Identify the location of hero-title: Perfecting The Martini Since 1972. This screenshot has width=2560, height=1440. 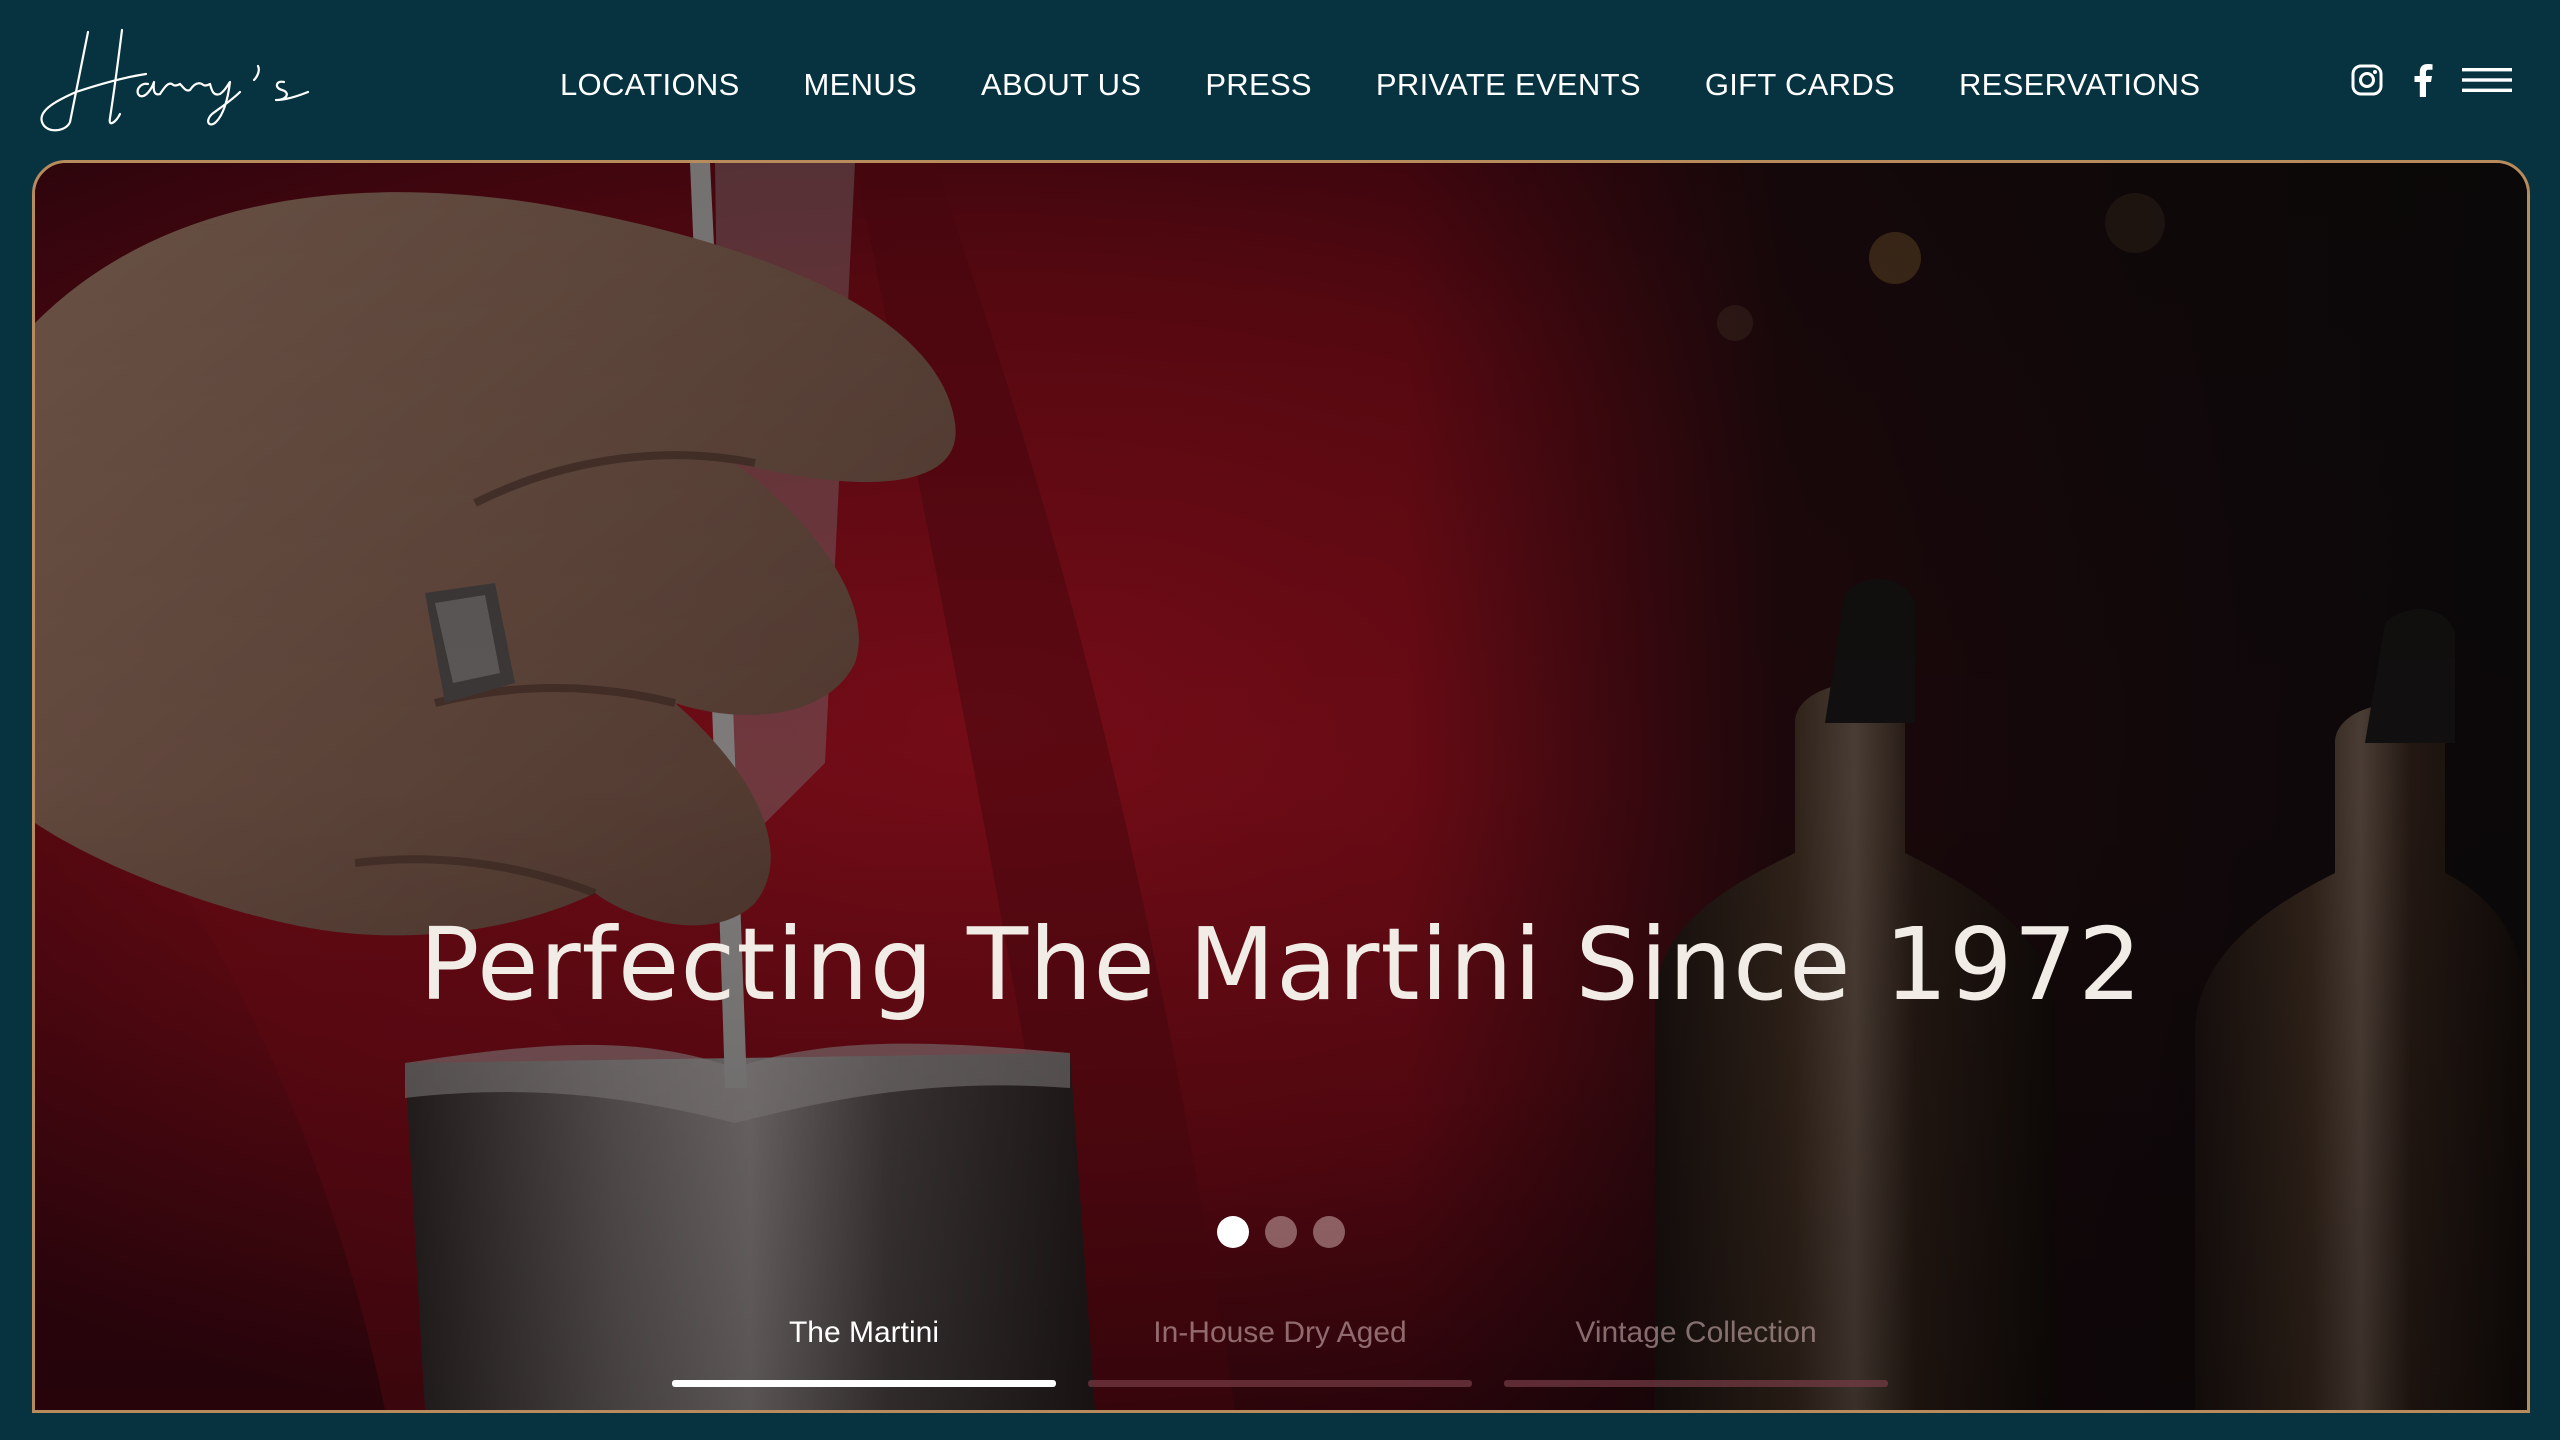
(1281, 964).